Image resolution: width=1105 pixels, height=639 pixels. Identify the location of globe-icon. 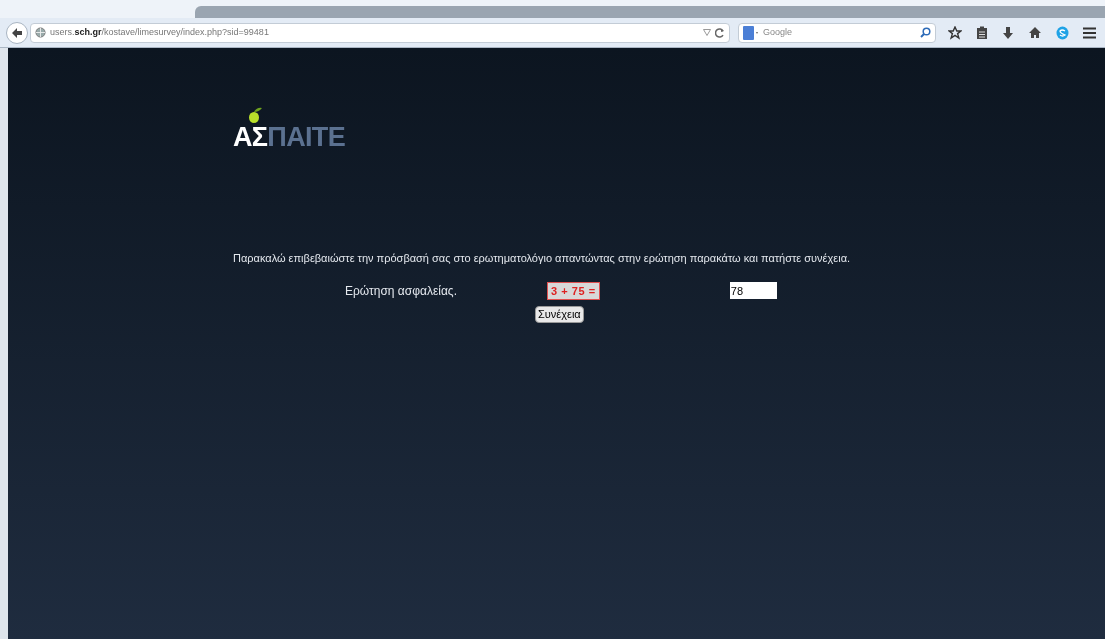
(40, 32).